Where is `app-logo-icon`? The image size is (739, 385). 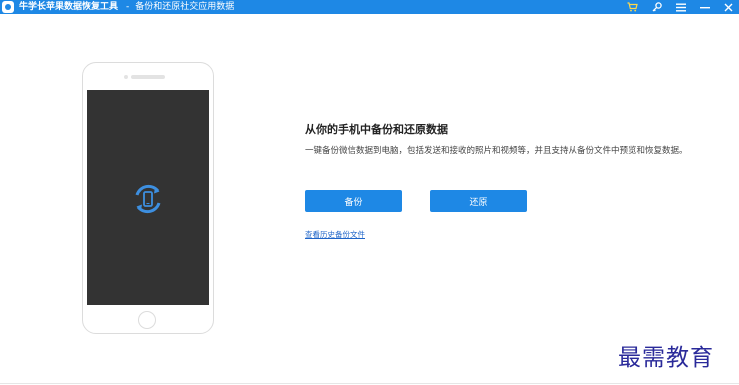 app-logo-icon is located at coordinates (8, 7).